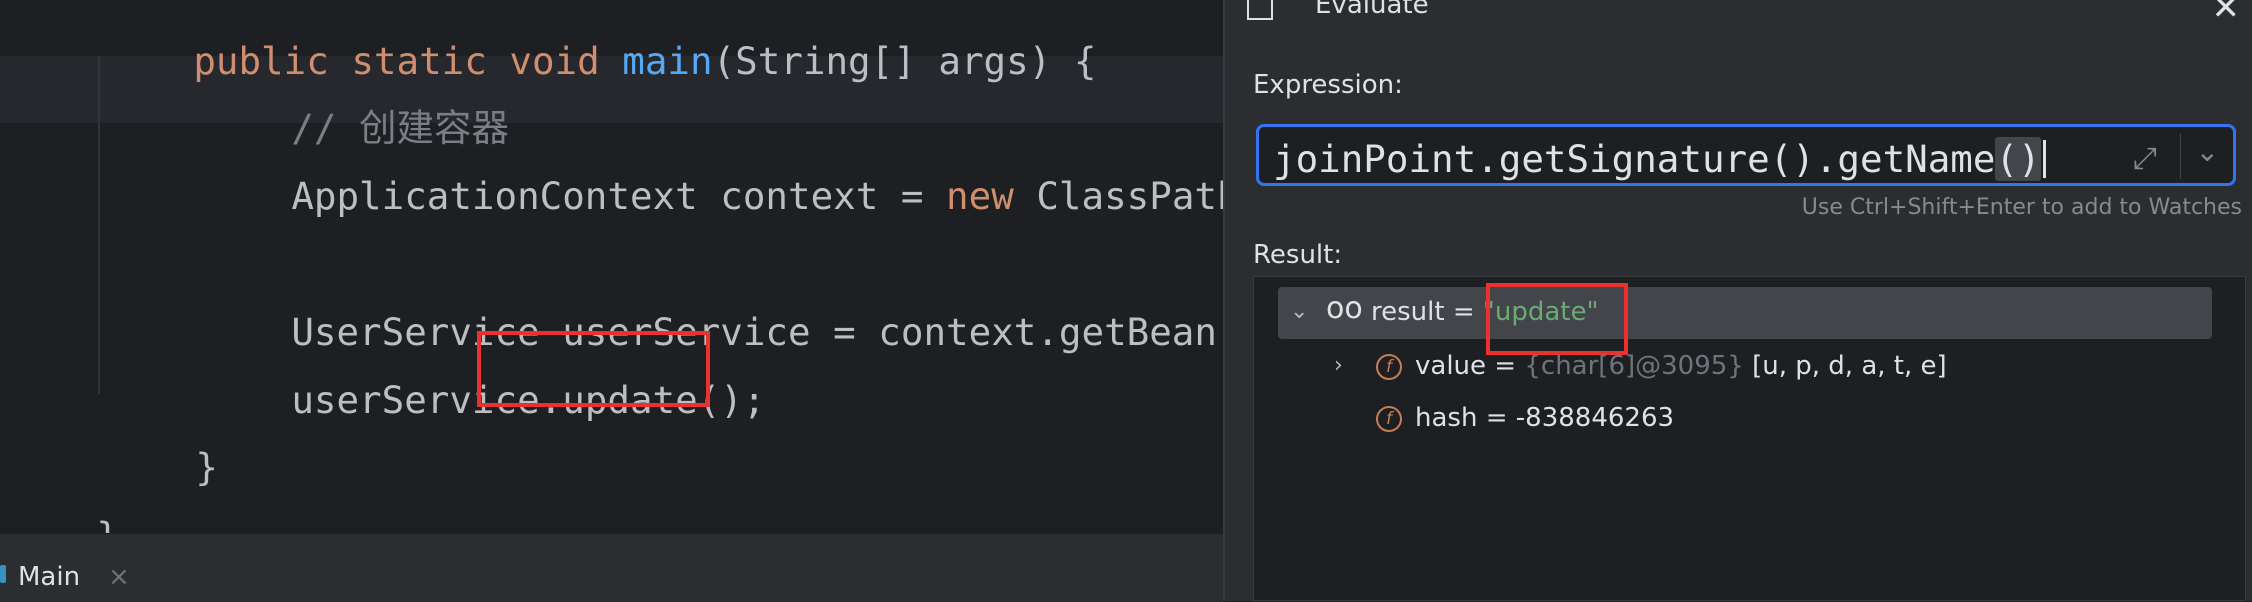 The image size is (2252, 602). What do you see at coordinates (1298, 255) in the screenshot?
I see `result-label: Result:` at bounding box center [1298, 255].